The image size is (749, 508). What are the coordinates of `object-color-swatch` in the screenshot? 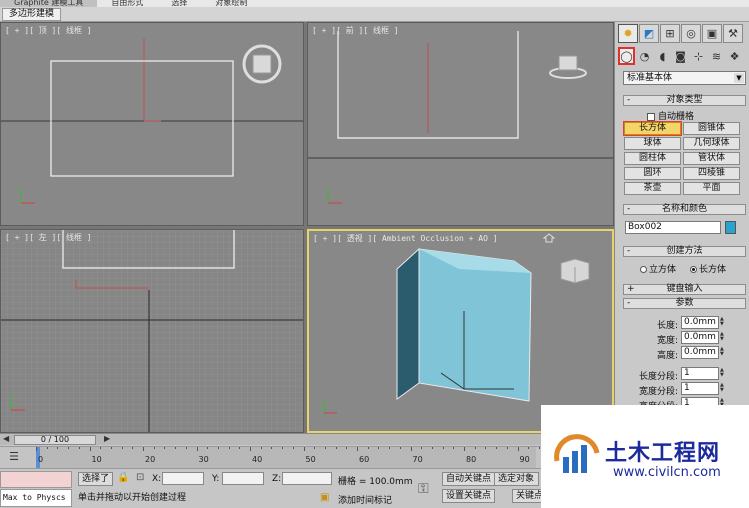 It's located at (730, 227).